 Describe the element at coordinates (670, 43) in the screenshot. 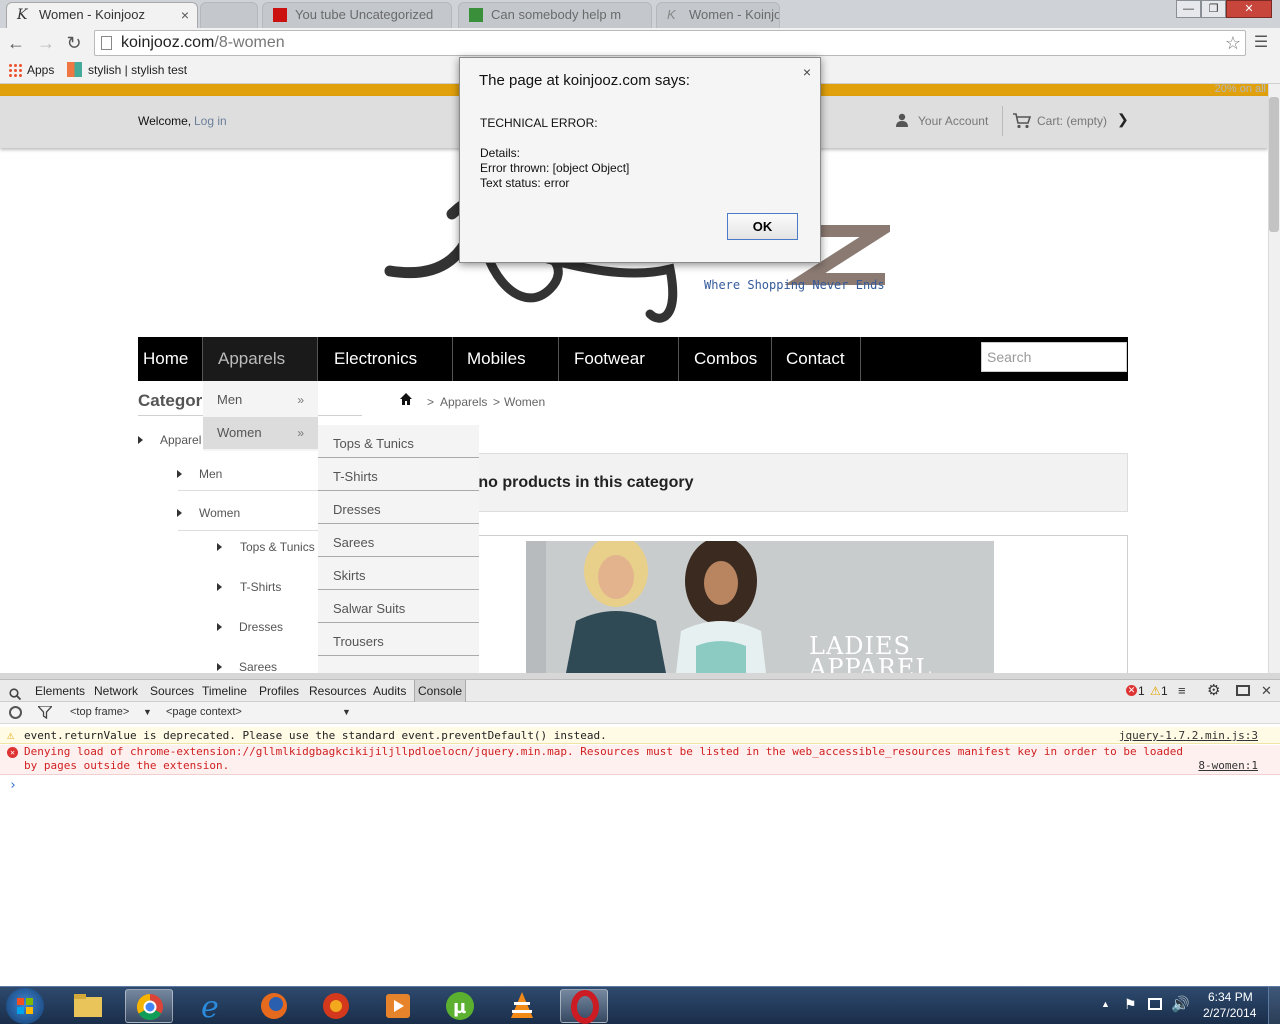

I see `address-bar: koinjooz.com/8-women ☆` at that location.